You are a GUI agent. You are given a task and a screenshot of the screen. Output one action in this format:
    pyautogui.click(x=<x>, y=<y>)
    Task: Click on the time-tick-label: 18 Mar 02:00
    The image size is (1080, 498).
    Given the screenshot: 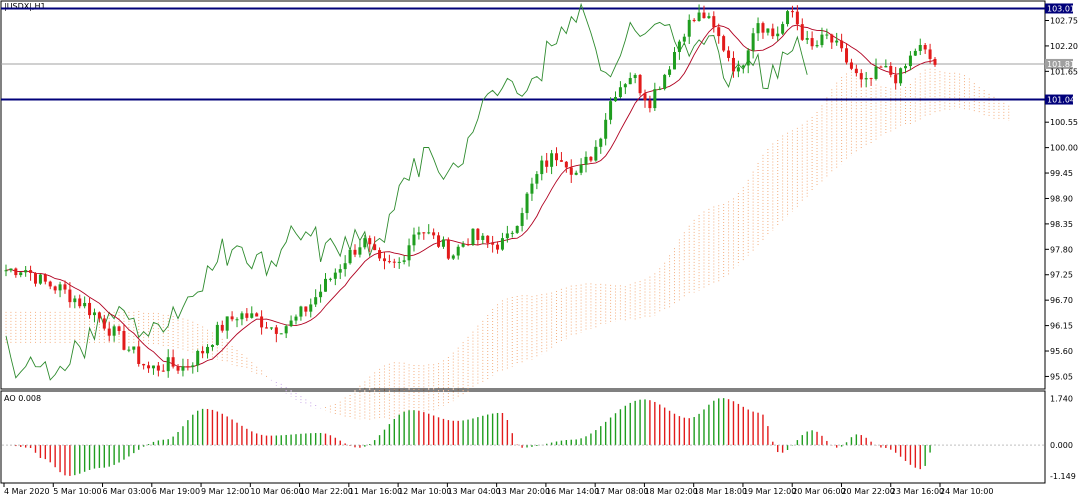 What is the action you would take?
    pyautogui.click(x=670, y=491)
    